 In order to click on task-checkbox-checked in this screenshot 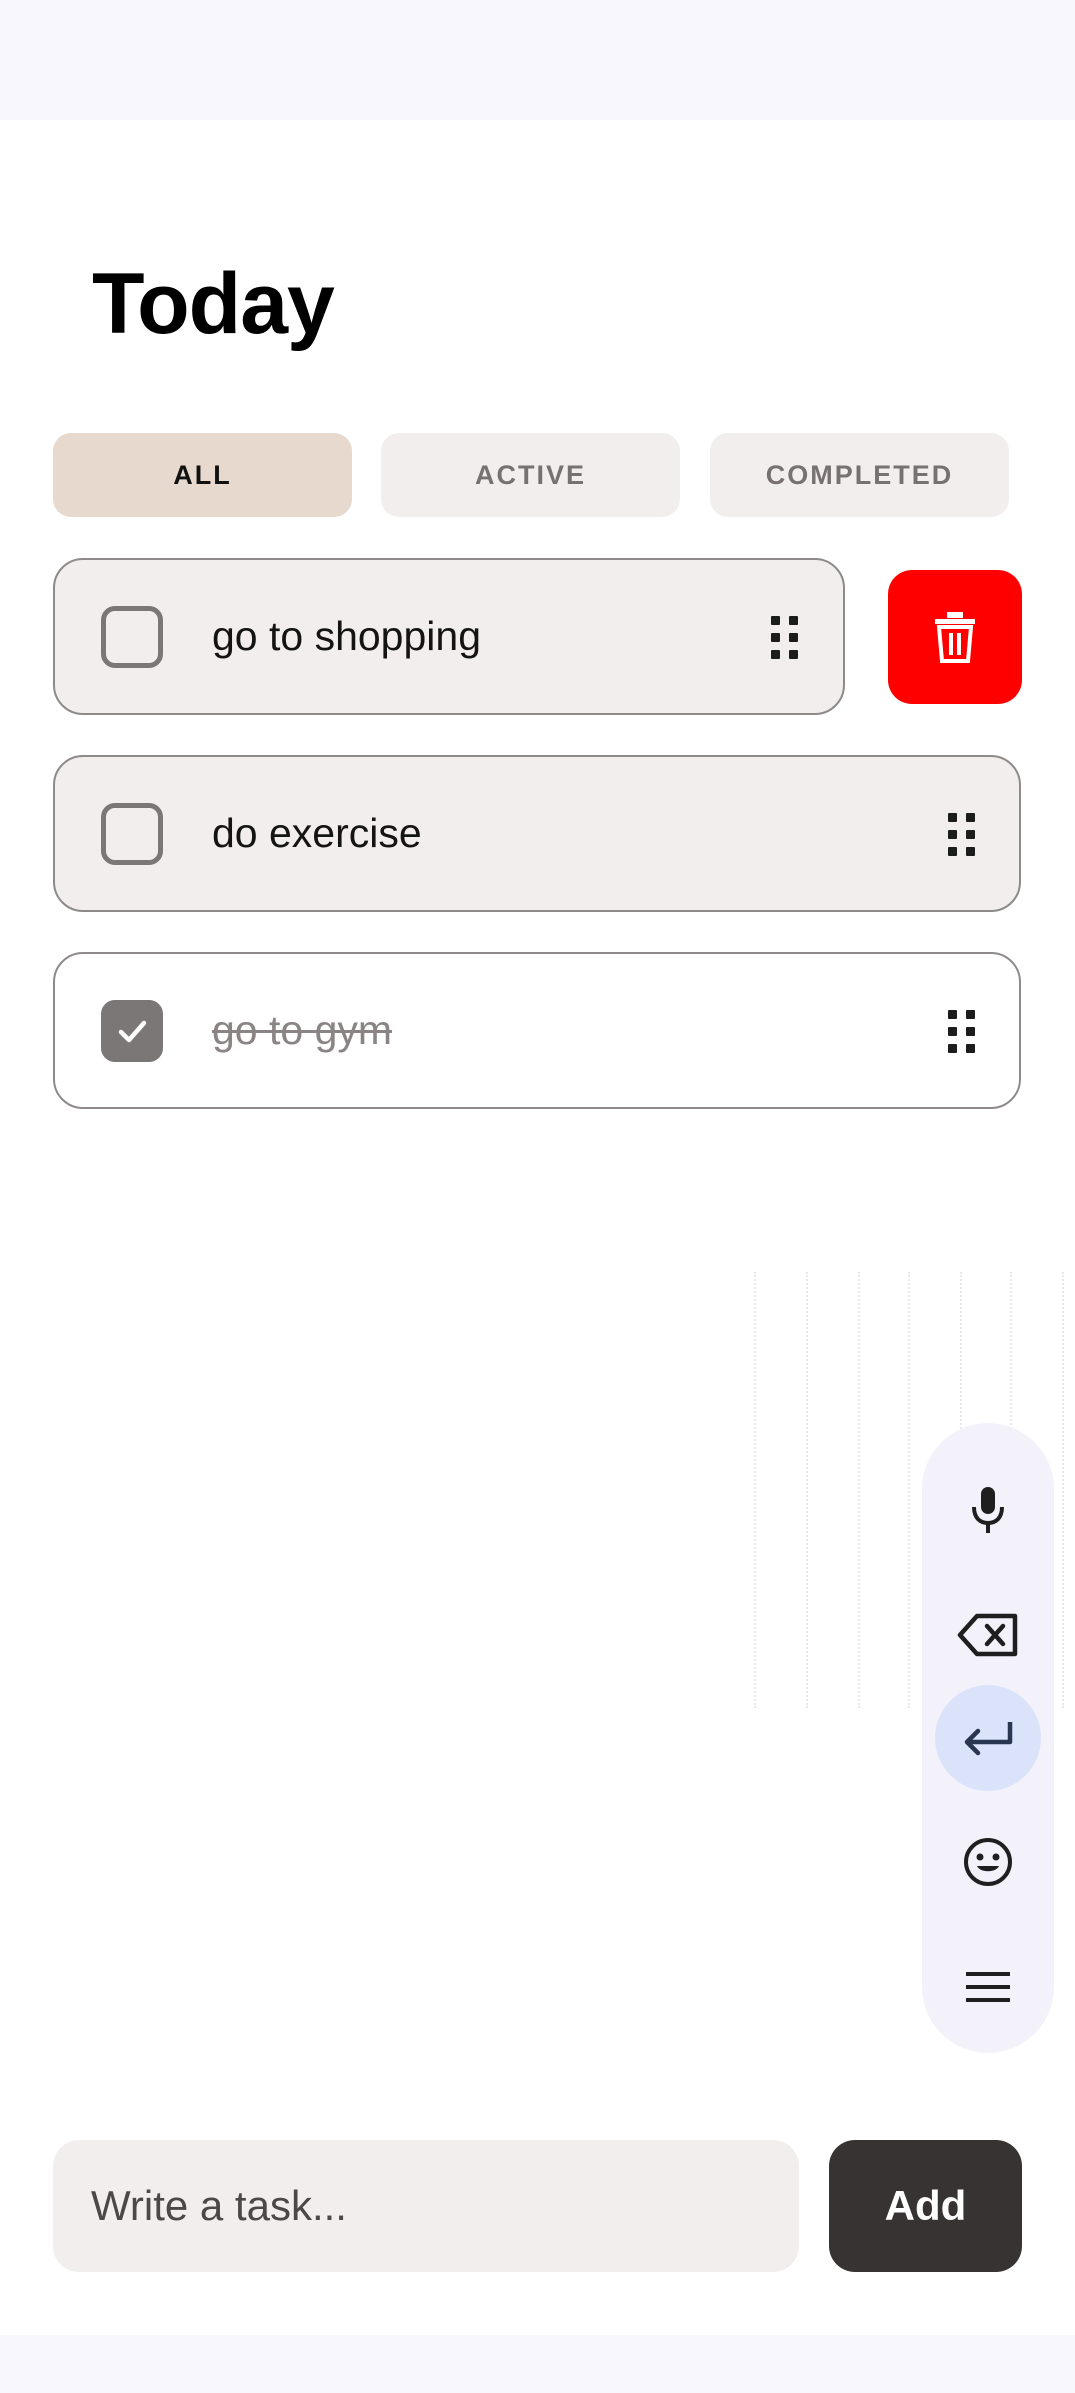, I will do `click(132, 1031)`.